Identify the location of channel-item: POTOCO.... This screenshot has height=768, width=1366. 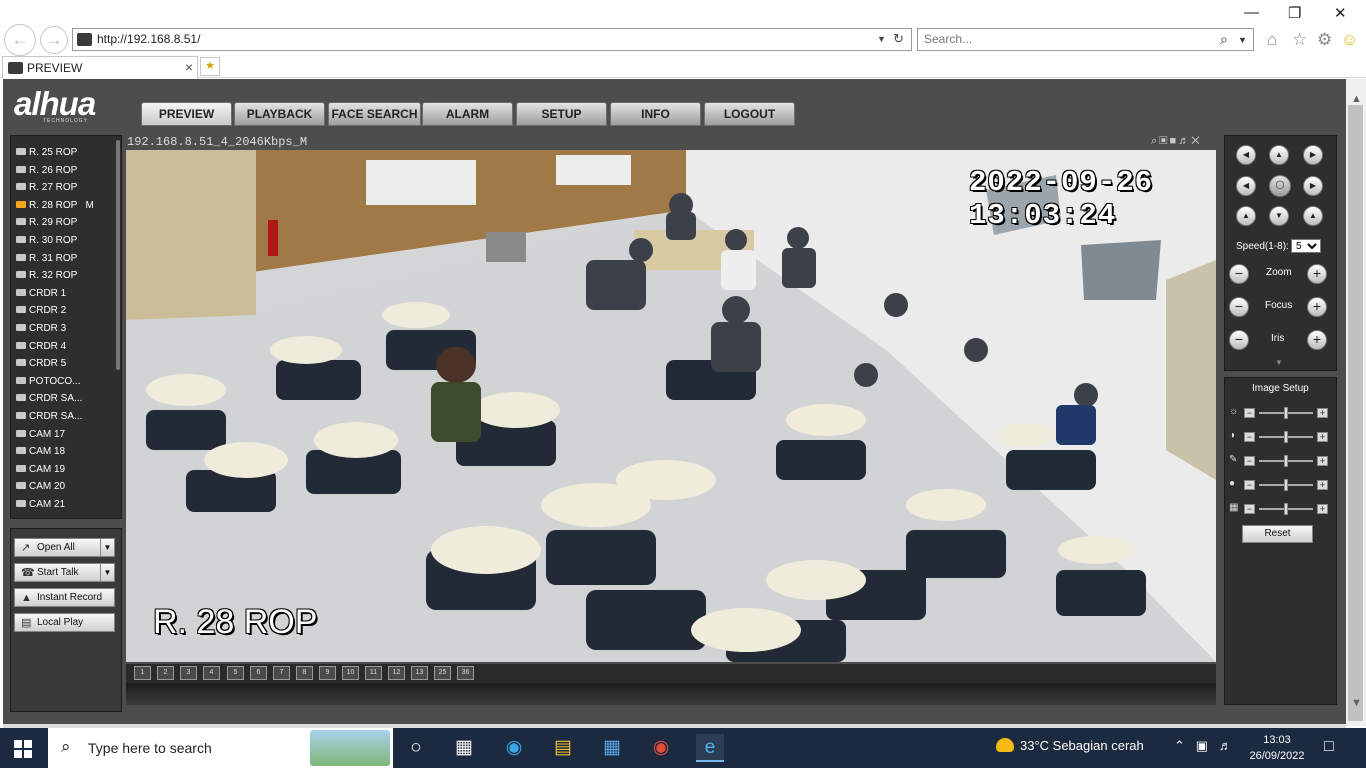
(65, 381).